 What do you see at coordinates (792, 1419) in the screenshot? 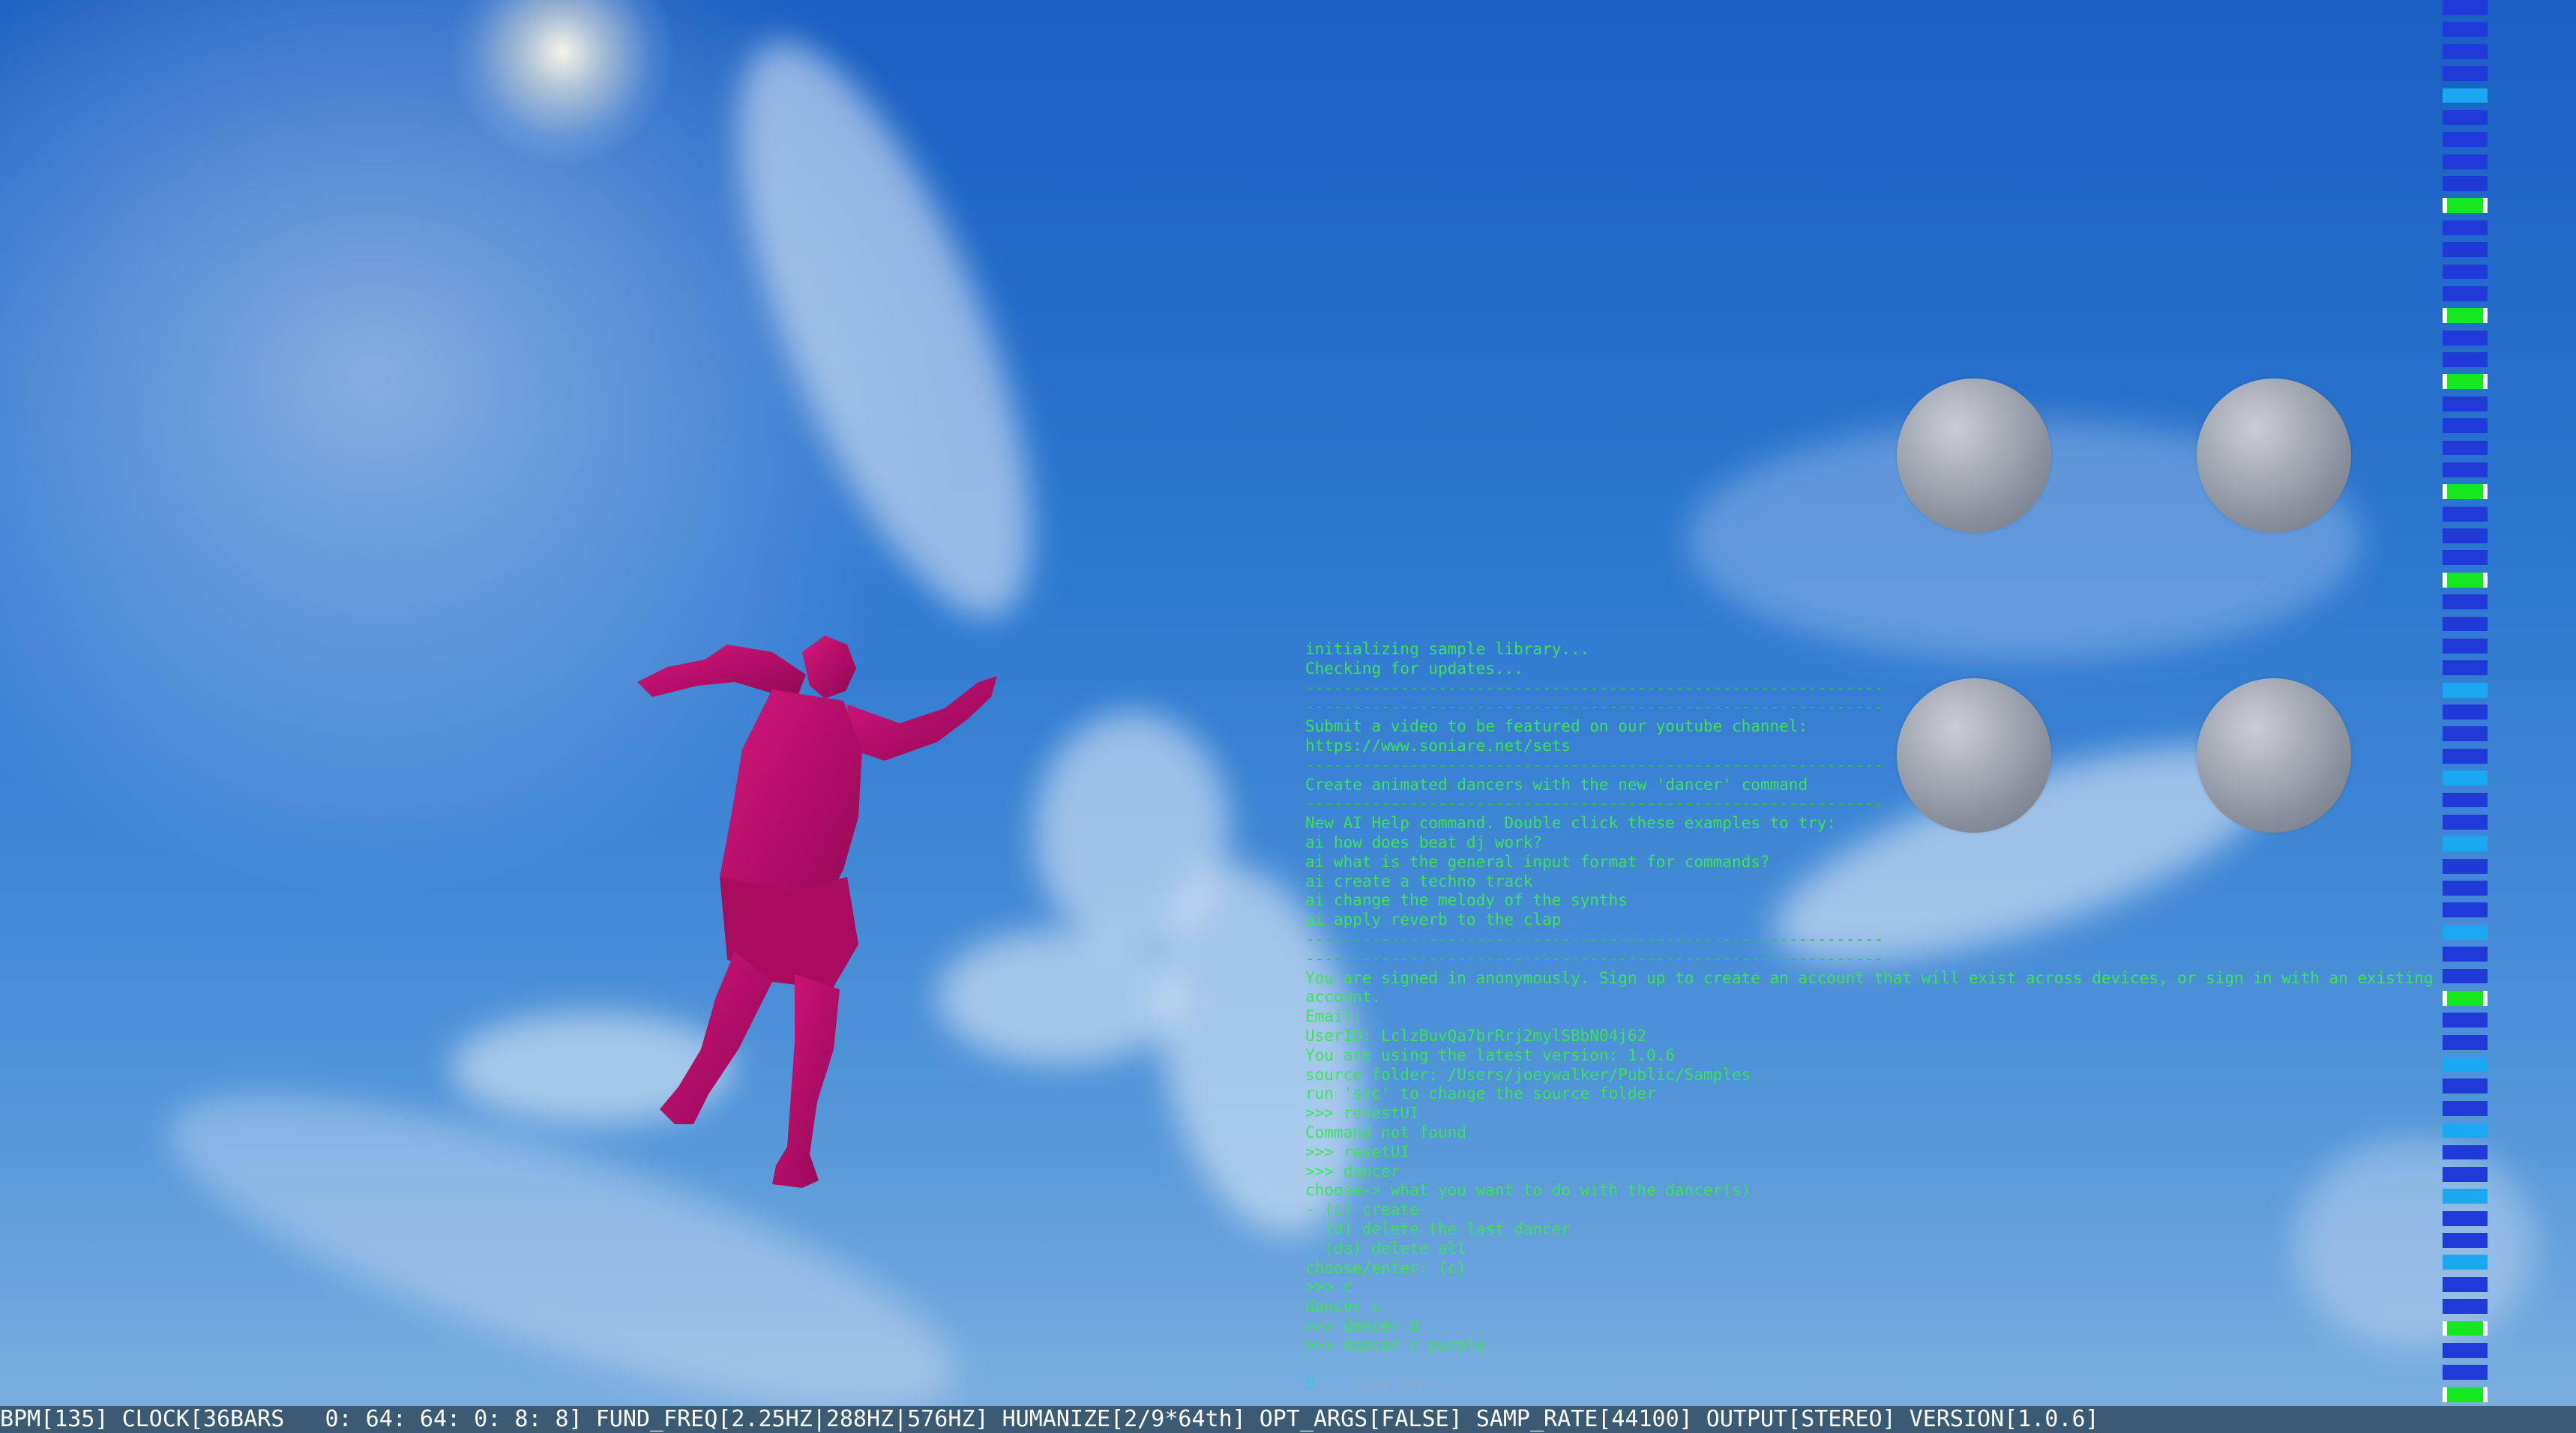
I see `status-fund-freq: FUND_FREQ[2.25HZ|288HZ|576HZ]` at bounding box center [792, 1419].